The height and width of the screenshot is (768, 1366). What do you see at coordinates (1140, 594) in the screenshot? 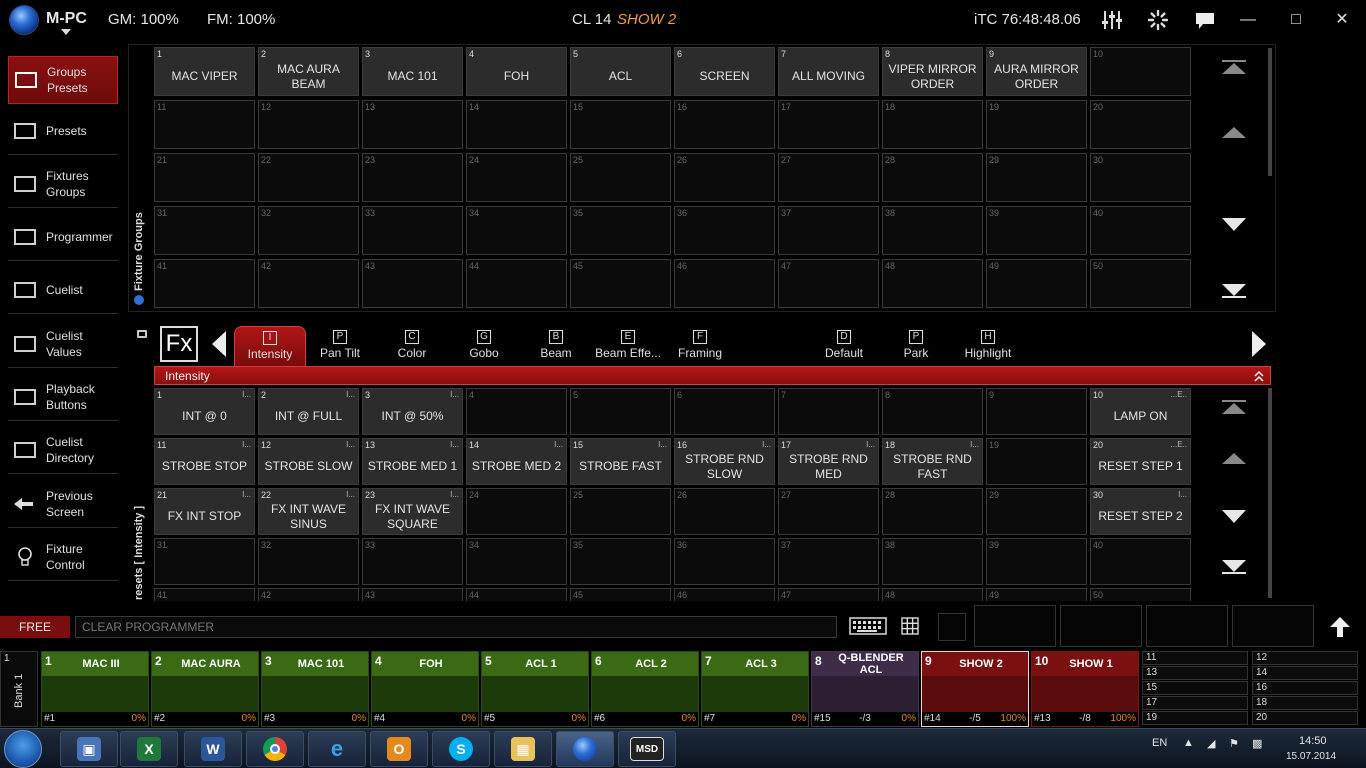
I see `preset-cell: 50` at bounding box center [1140, 594].